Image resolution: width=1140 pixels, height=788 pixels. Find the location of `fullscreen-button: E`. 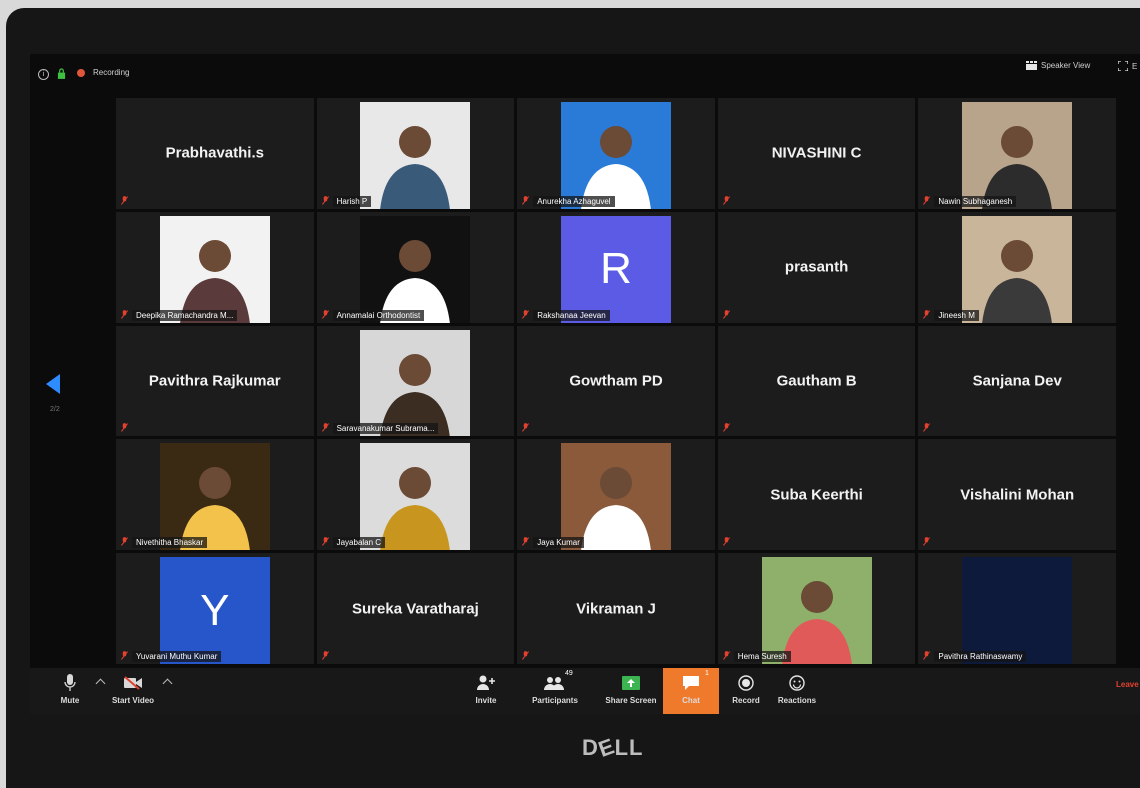

fullscreen-button: E is located at coordinates (1127, 66).